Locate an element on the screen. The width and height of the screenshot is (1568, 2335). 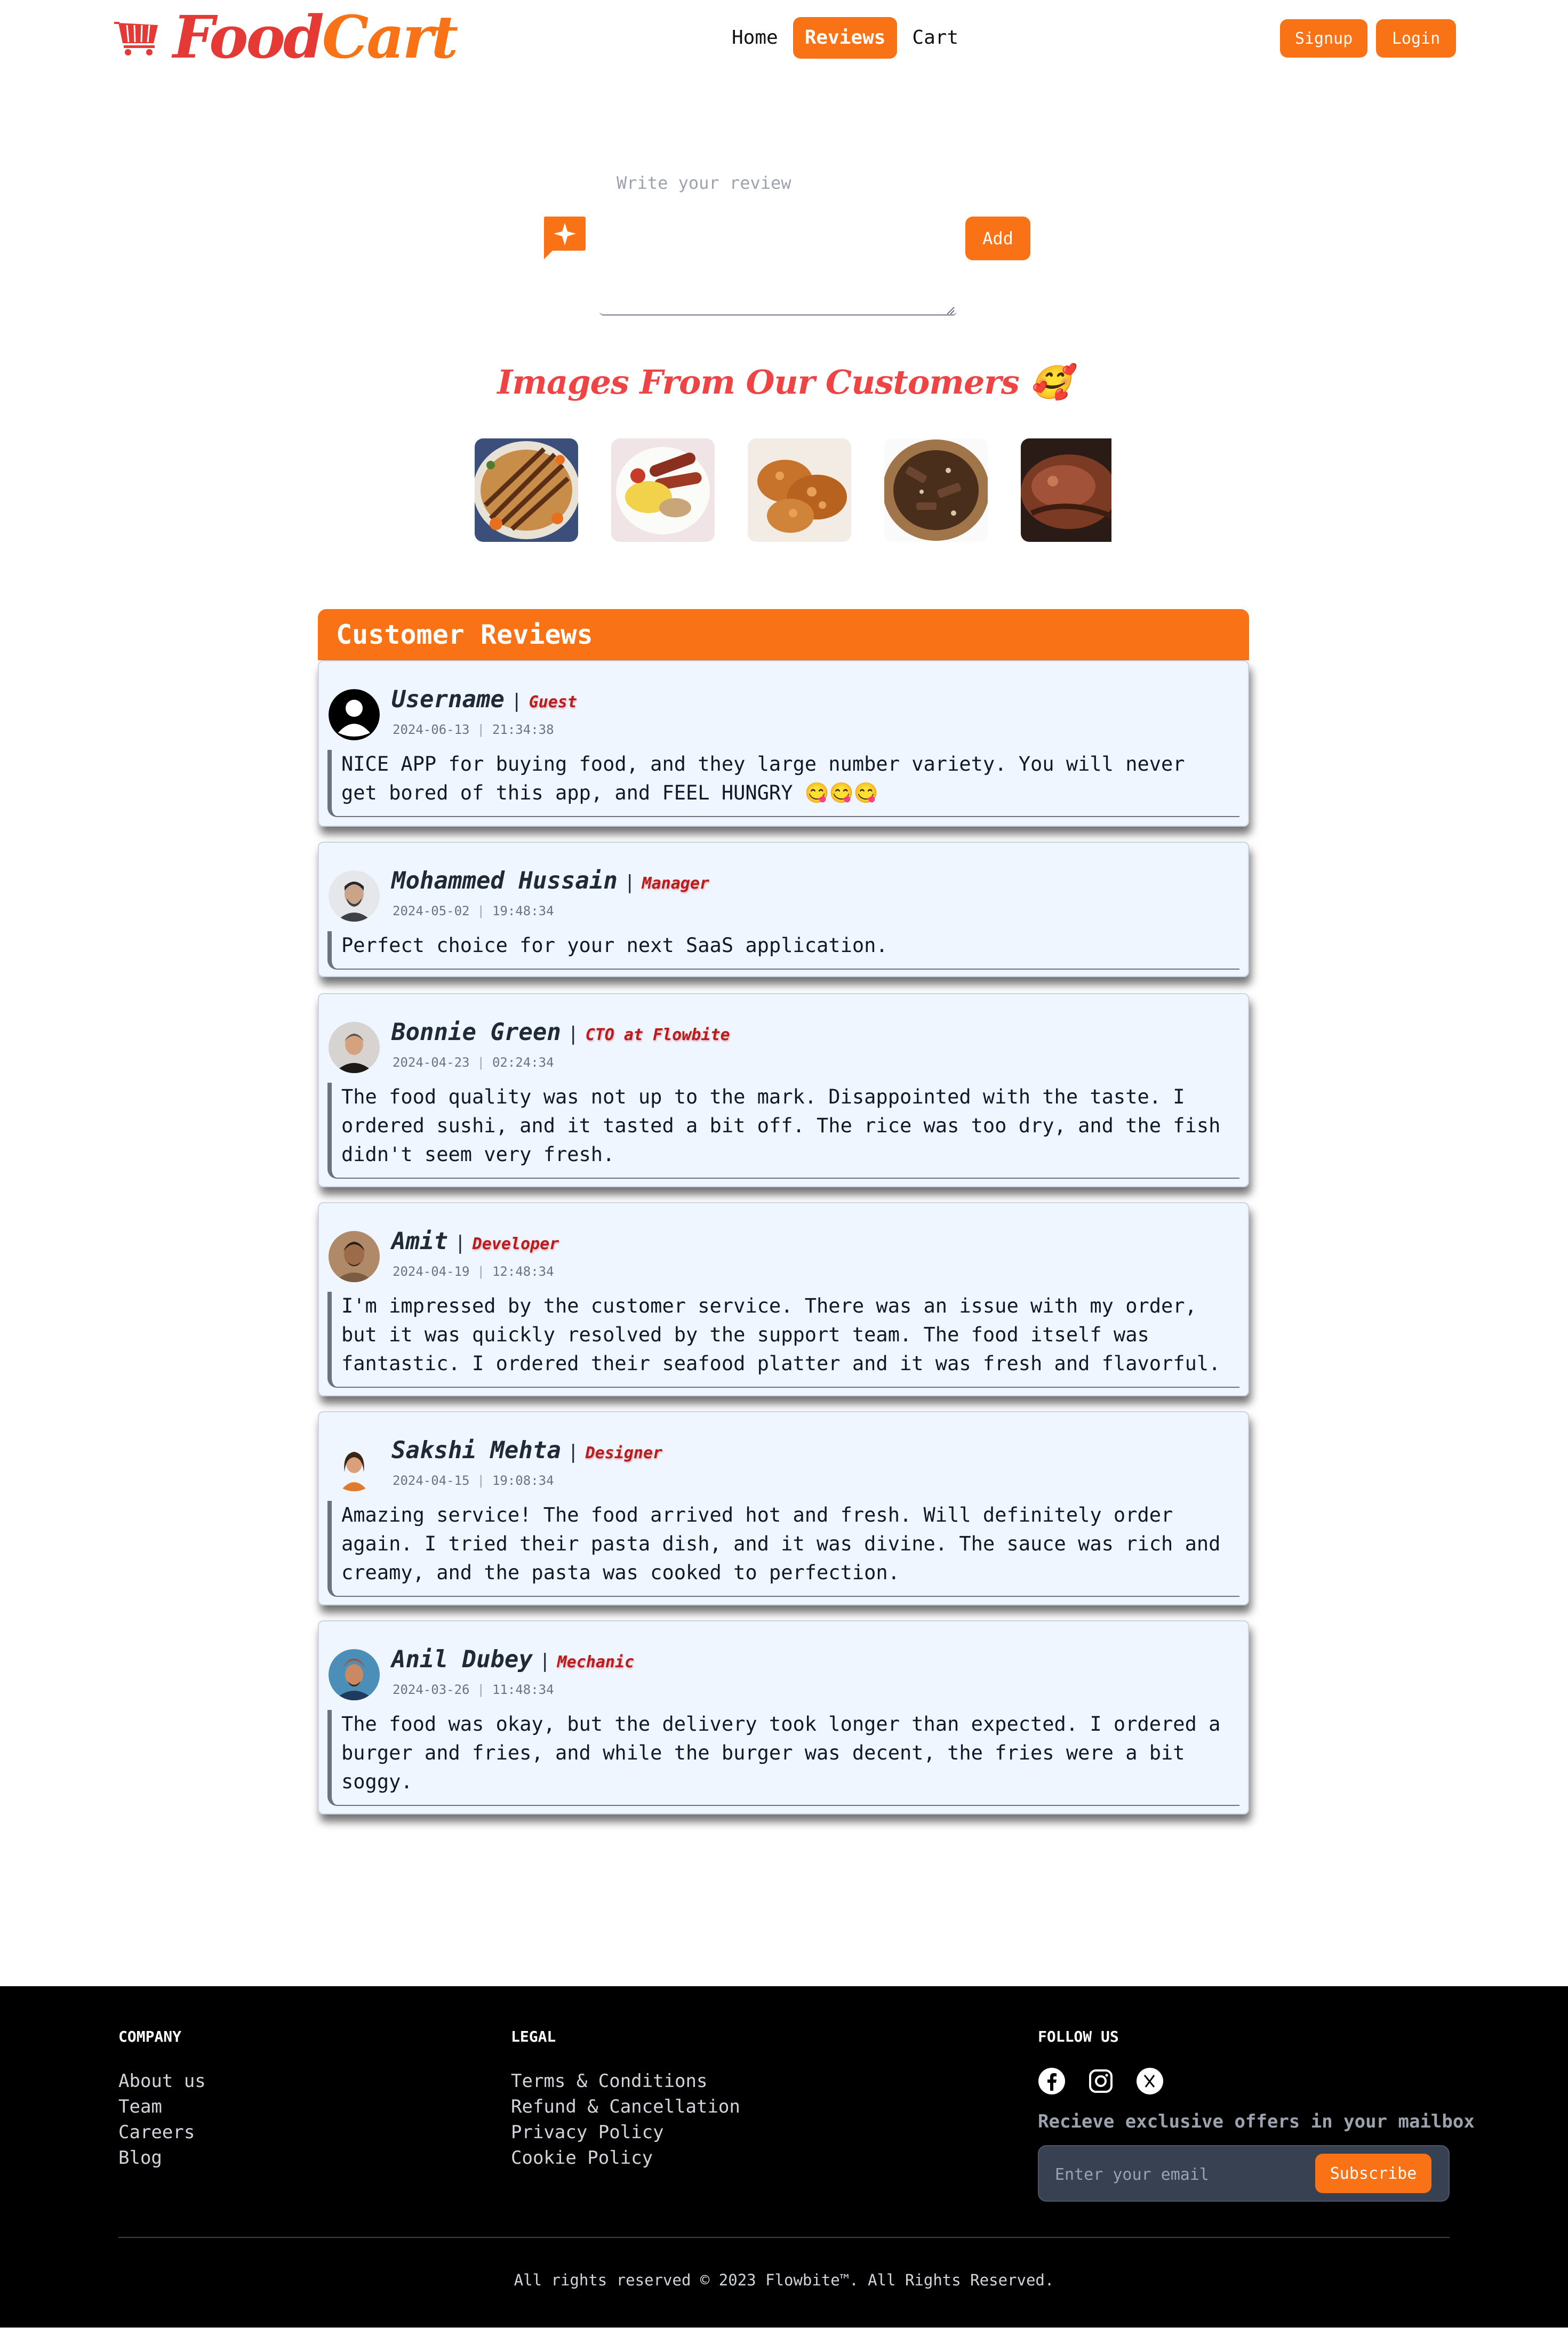
reviewer-role: Developer is located at coordinates (515, 1244).